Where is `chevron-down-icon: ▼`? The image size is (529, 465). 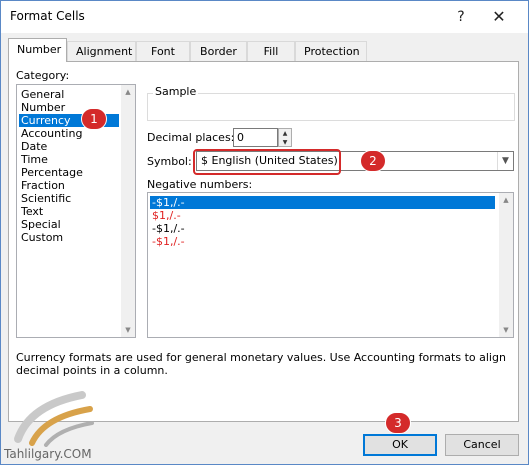
chevron-down-icon: ▼ is located at coordinates (505, 161).